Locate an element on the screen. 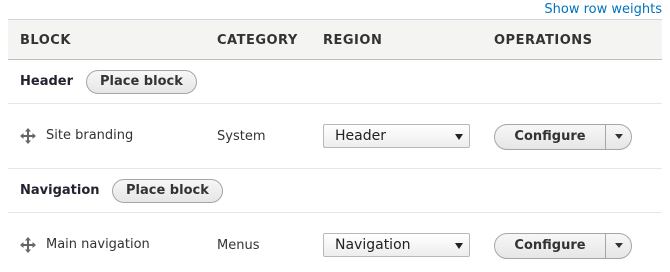 The height and width of the screenshot is (272, 670). show-row-weights-link: Show row weights is located at coordinates (603, 9).